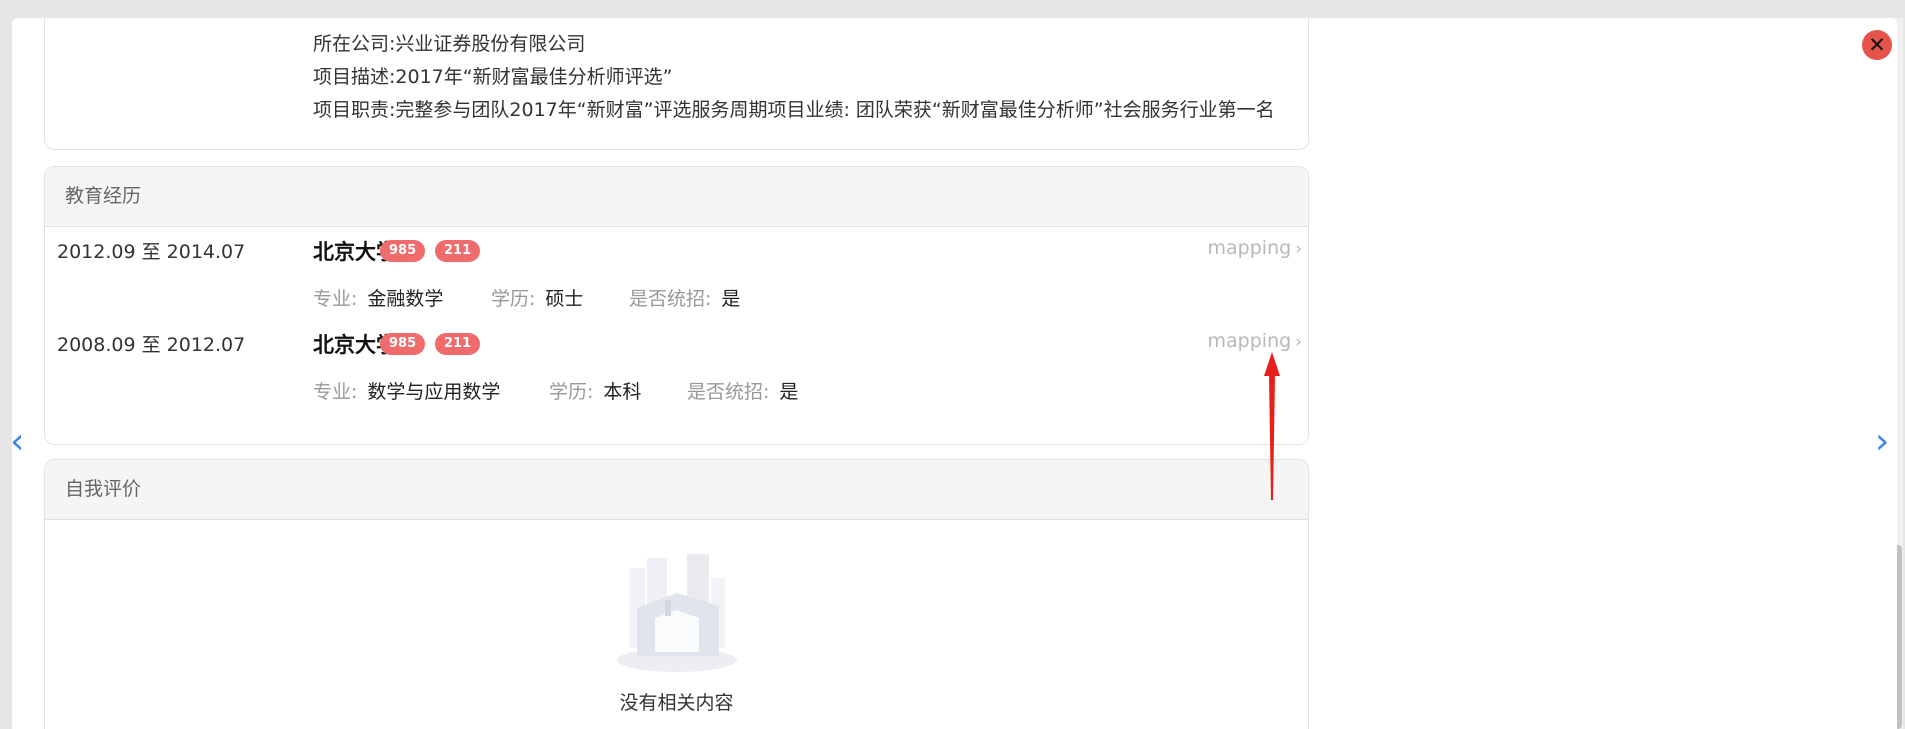  What do you see at coordinates (151, 252) in the screenshot?
I see `education-date: 2012.09 至 2014.07` at bounding box center [151, 252].